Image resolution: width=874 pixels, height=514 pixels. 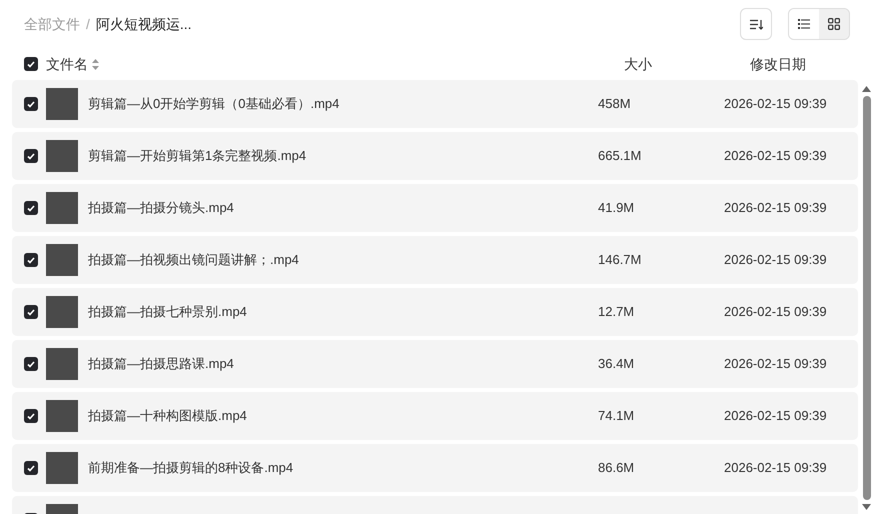 I want to click on file-row: 前期准备—拍摄剪辑的8种设备.mp4 86.6M 2026-02-15 09:39, so click(x=435, y=468).